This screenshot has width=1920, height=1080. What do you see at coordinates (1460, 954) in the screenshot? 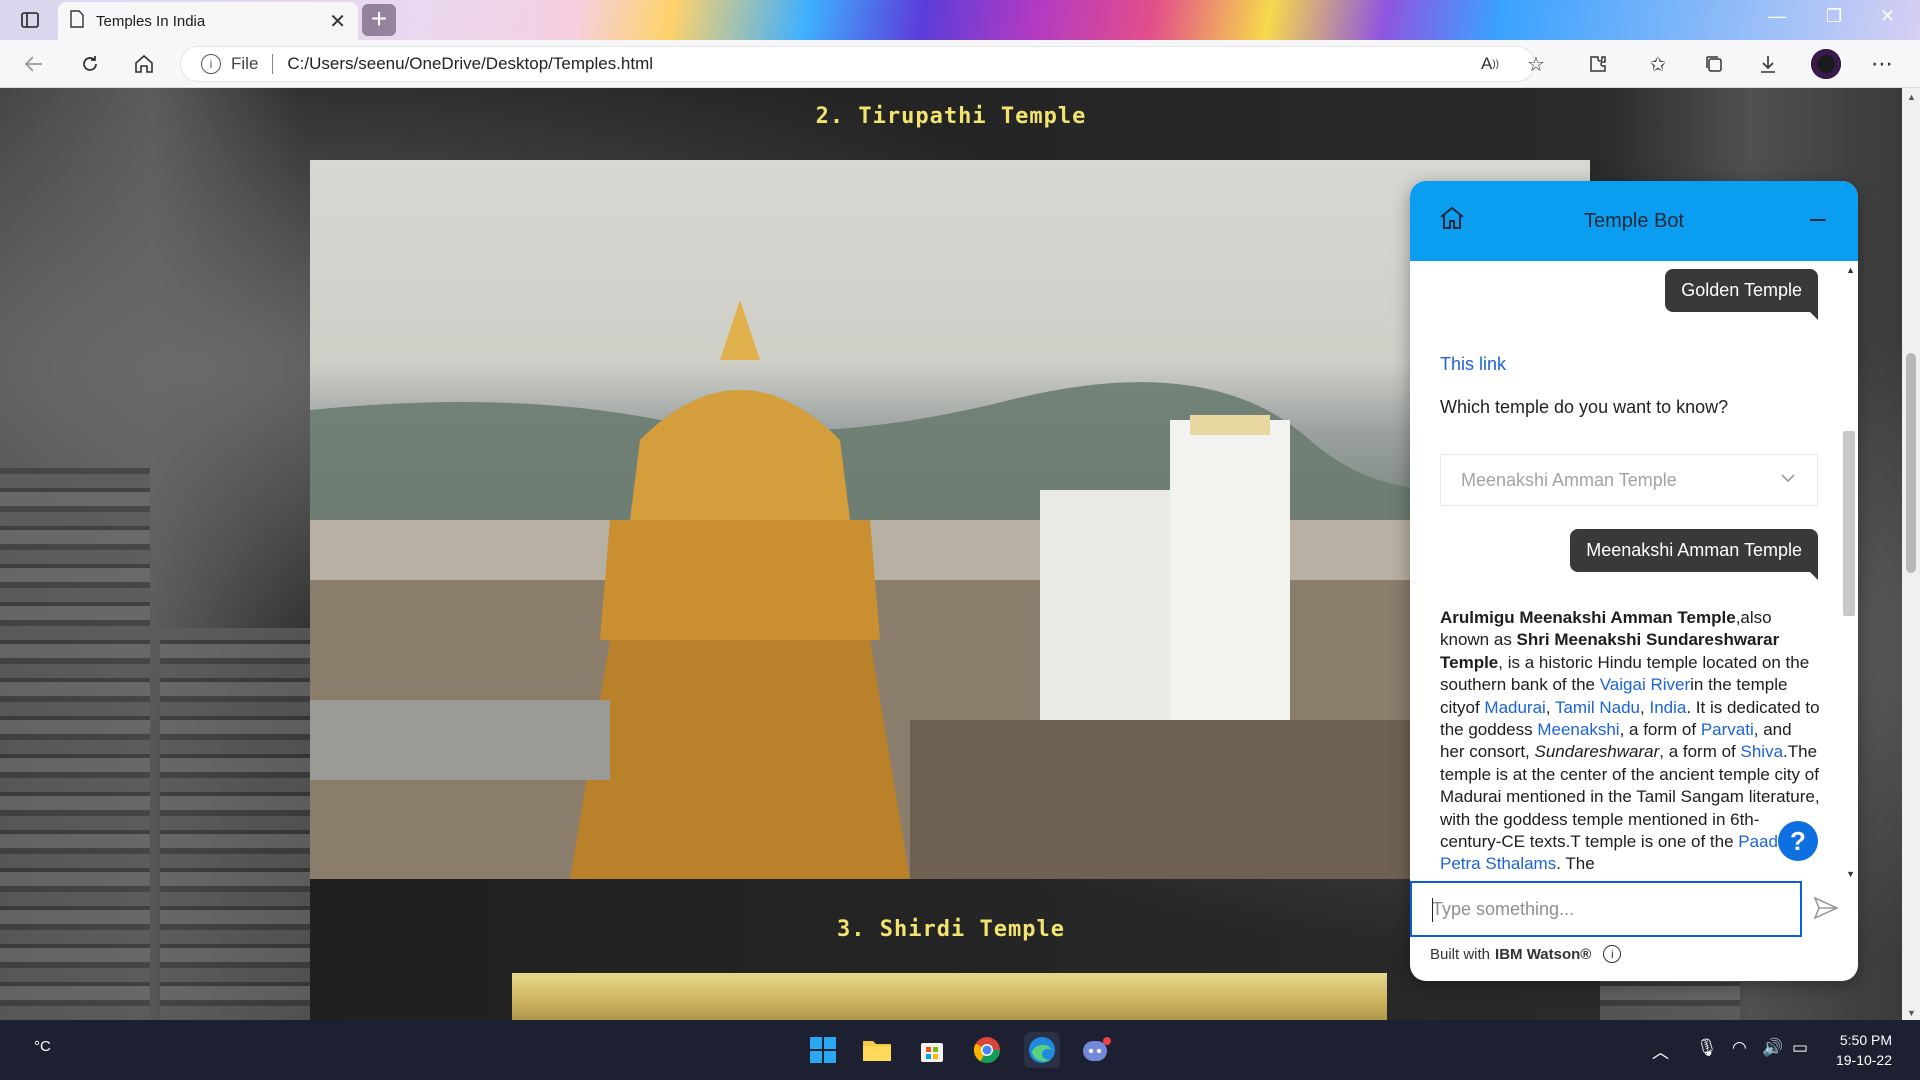
I see `footer-prefix: Built with` at bounding box center [1460, 954].